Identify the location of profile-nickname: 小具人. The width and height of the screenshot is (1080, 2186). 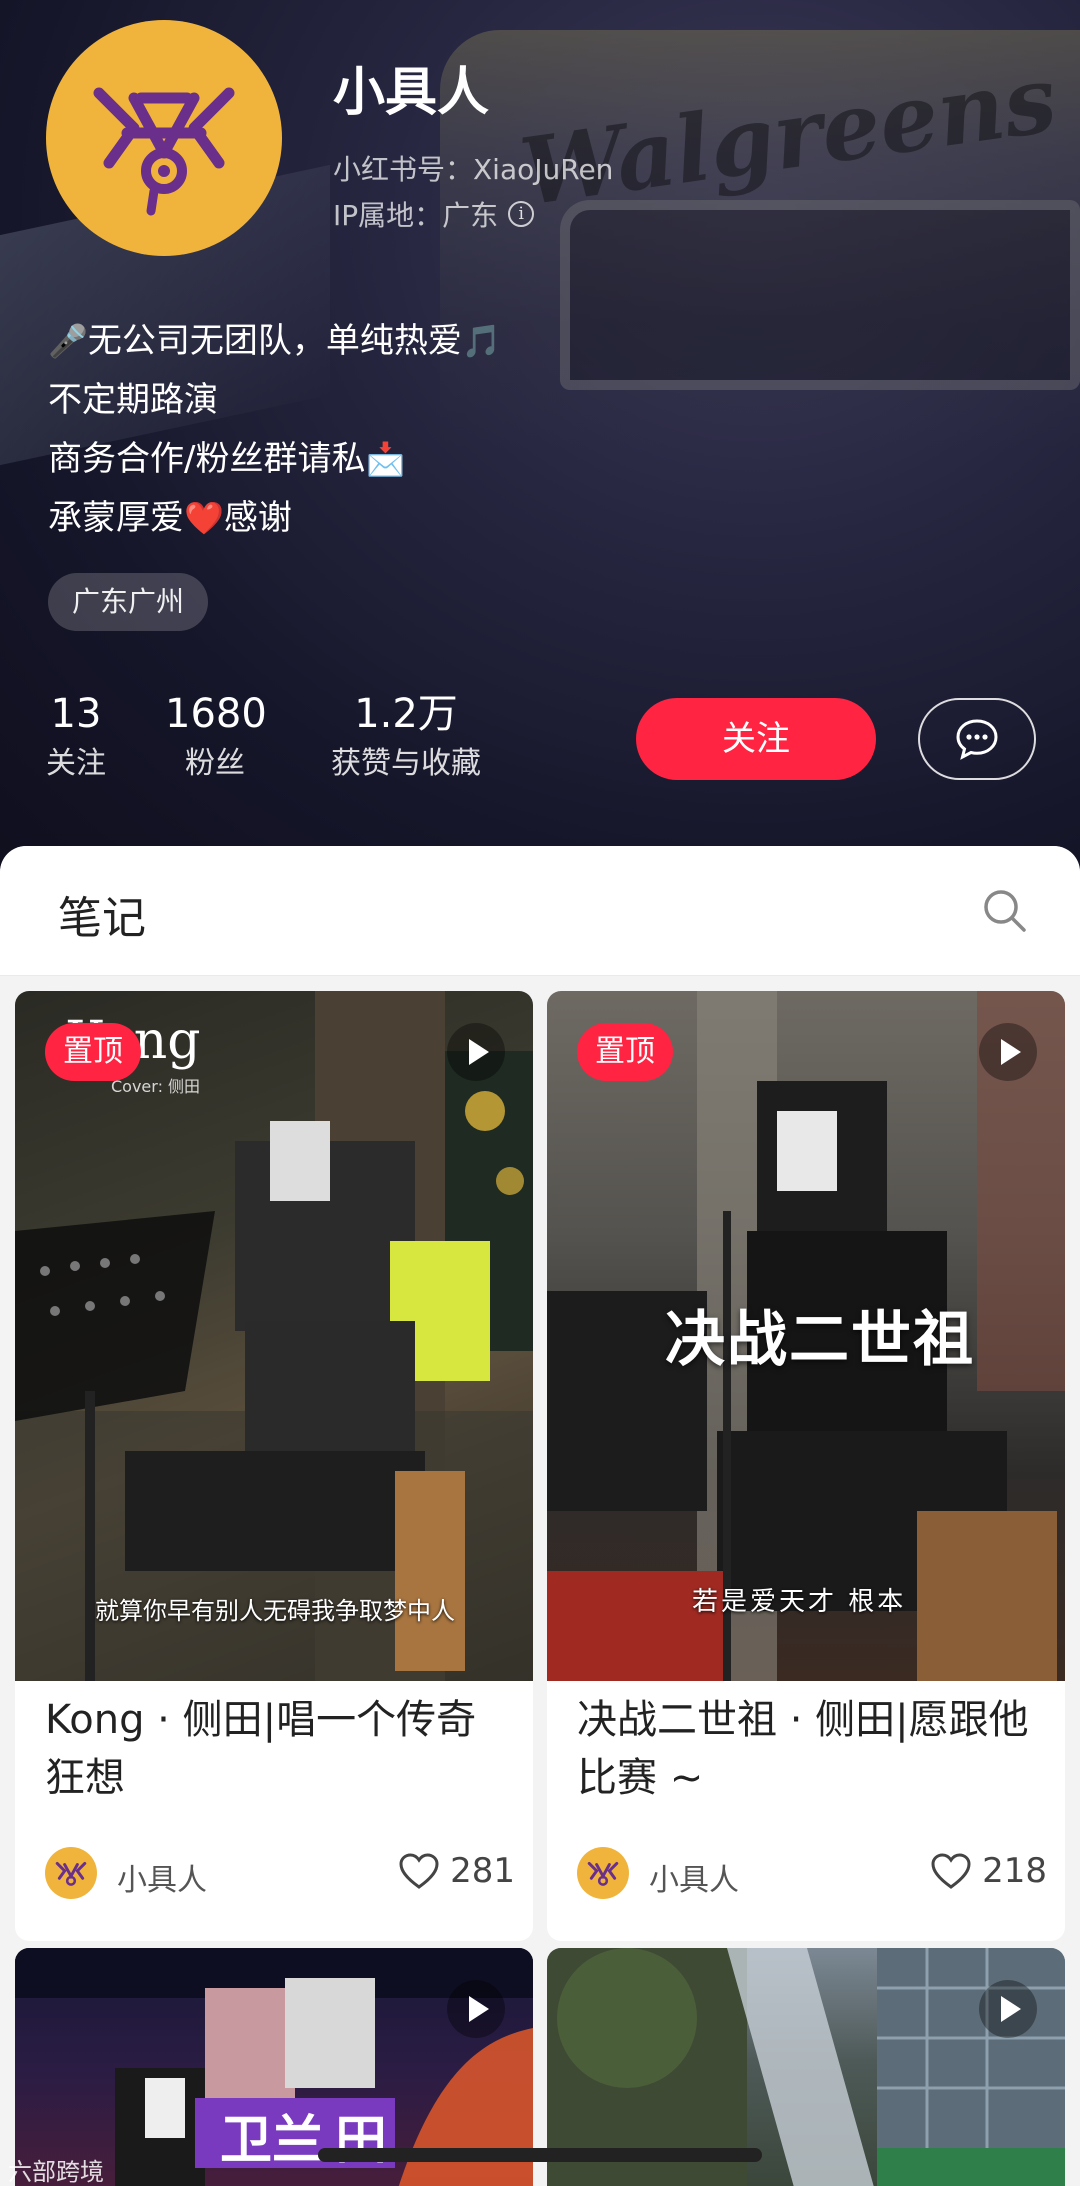
(411, 93).